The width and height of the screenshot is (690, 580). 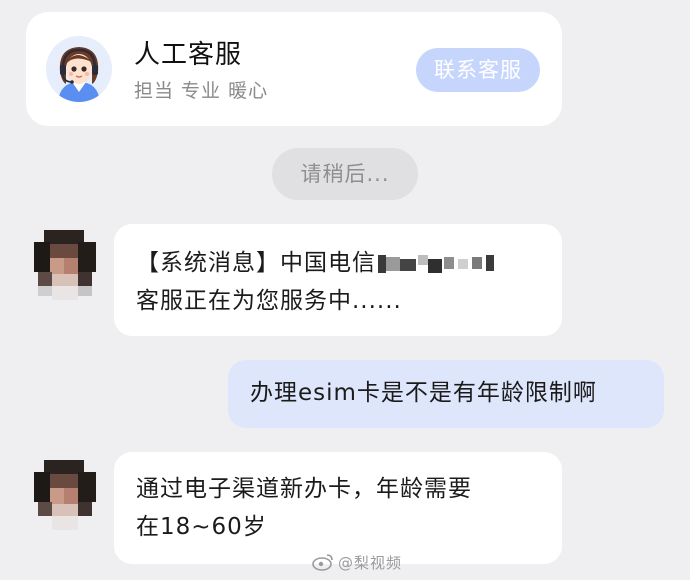 What do you see at coordinates (188, 55) in the screenshot?
I see `agent-card-title: 人工客服` at bounding box center [188, 55].